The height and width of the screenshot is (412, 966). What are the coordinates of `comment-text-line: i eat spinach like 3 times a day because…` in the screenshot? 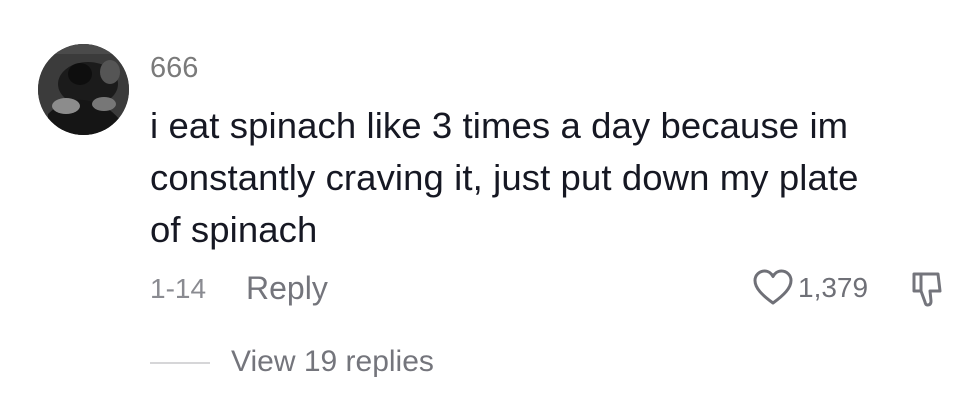 It's located at (499, 125).